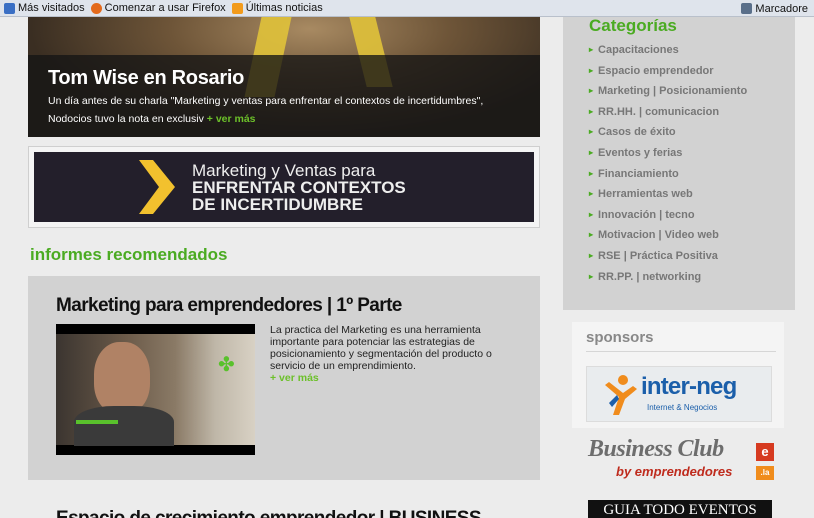 The image size is (814, 518). I want to click on category-link: ▸ Innovación | tecno, so click(668, 219).